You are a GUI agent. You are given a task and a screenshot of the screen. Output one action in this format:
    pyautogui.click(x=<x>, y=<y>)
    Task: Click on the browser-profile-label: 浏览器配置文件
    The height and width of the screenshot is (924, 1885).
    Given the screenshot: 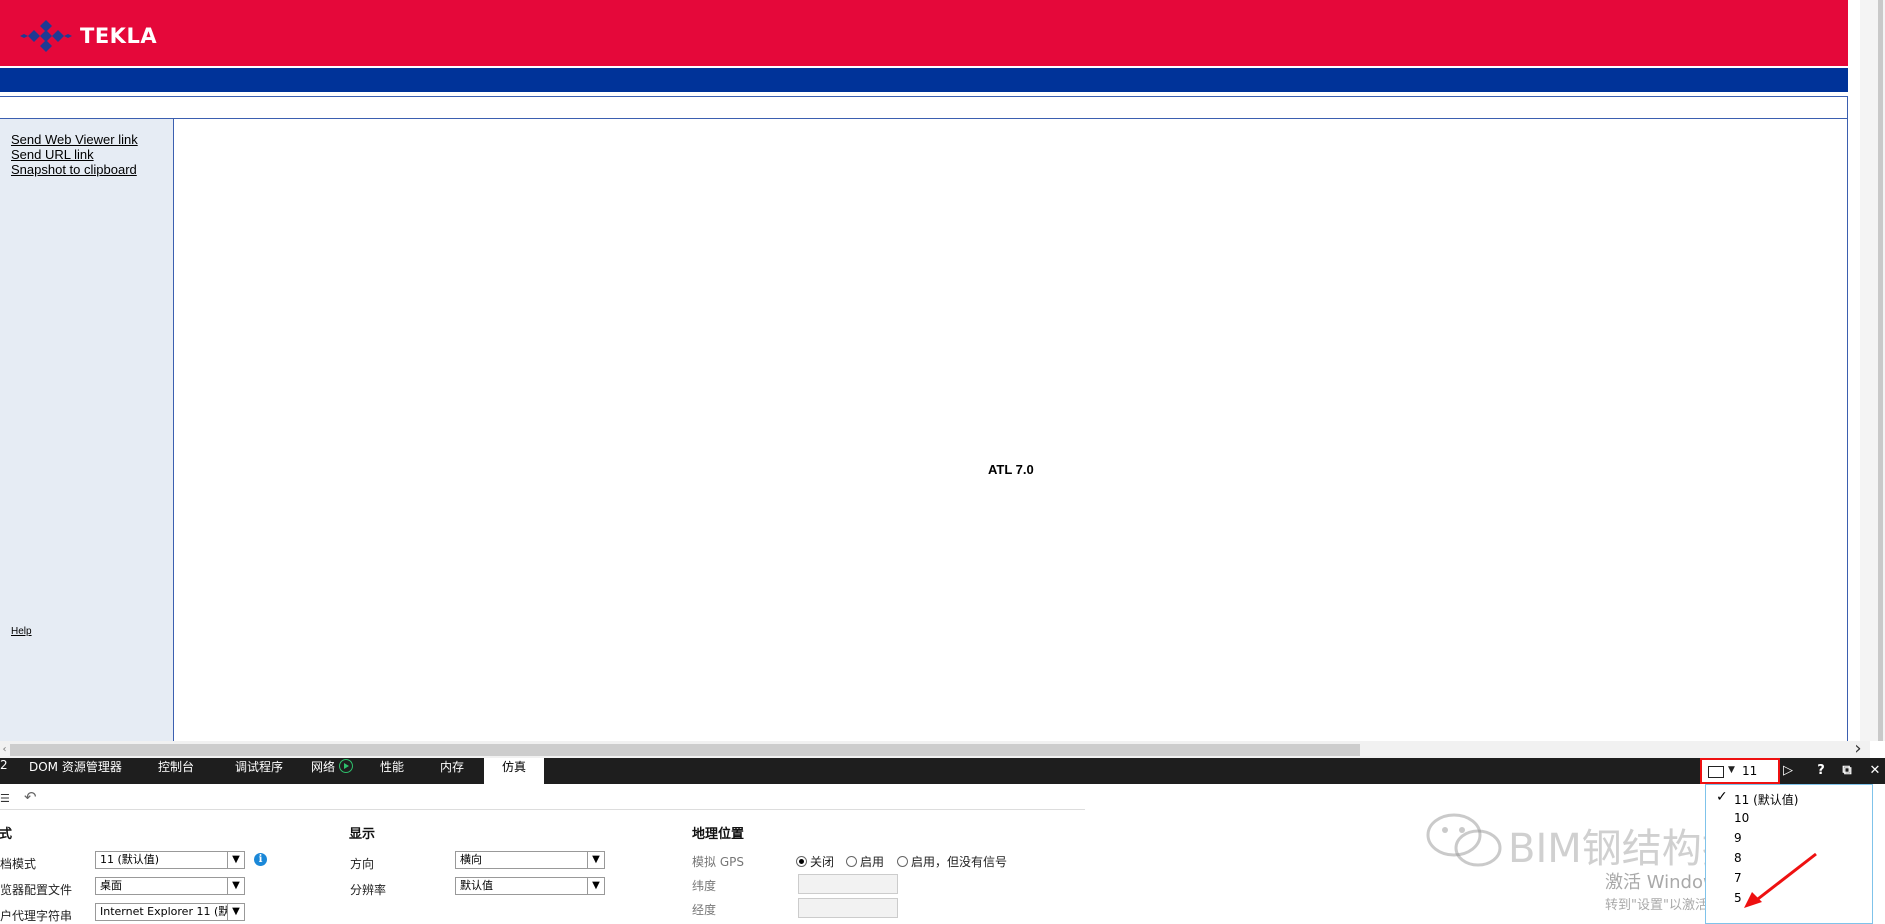 What is the action you would take?
    pyautogui.click(x=36, y=890)
    